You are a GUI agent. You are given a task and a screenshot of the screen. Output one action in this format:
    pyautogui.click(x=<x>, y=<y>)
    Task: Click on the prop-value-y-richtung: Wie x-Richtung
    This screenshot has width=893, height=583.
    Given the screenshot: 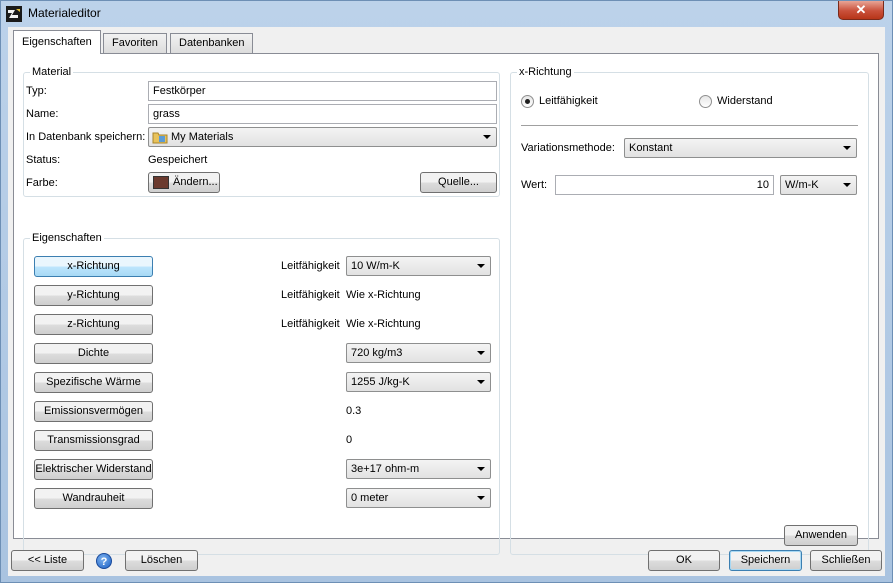 What is the action you would take?
    pyautogui.click(x=383, y=295)
    